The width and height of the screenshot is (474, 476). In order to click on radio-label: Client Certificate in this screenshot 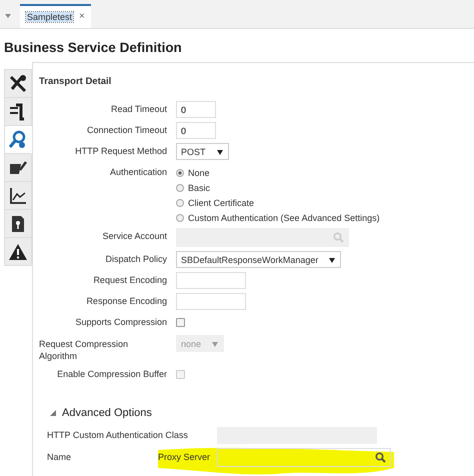, I will do `click(221, 203)`.